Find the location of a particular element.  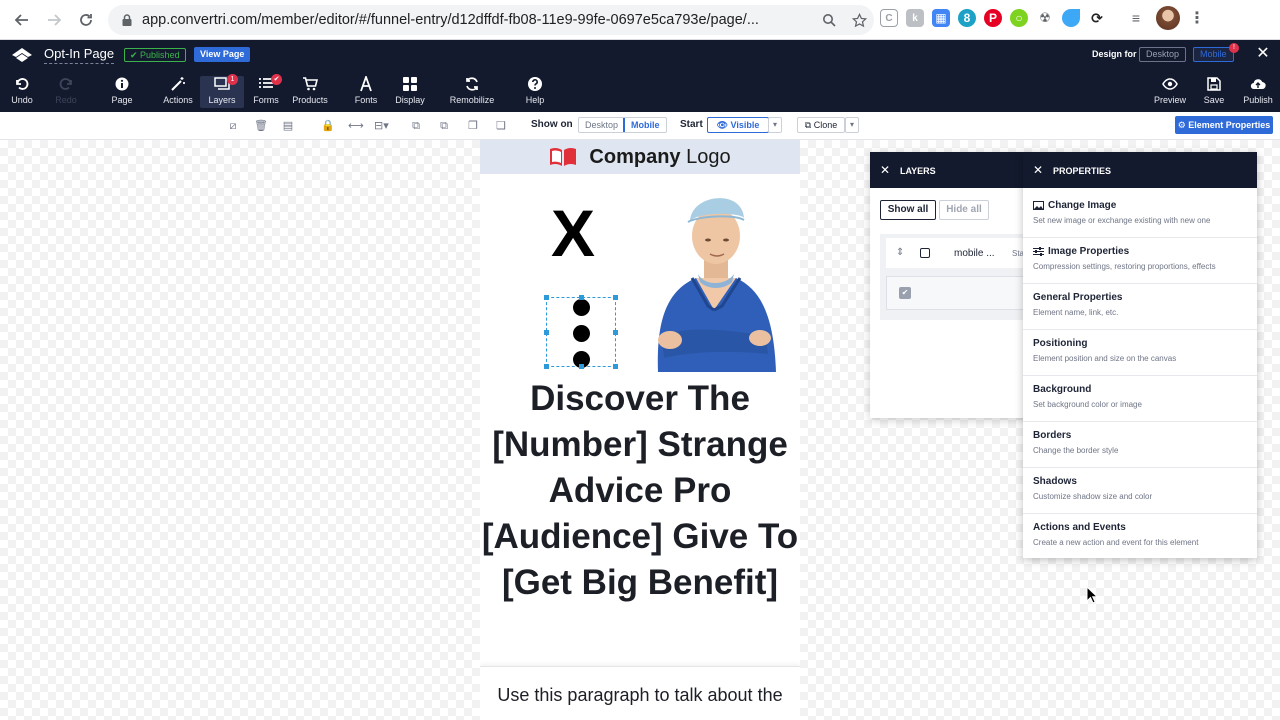

extension-radiation-icon: ☢ is located at coordinates (1045, 18).